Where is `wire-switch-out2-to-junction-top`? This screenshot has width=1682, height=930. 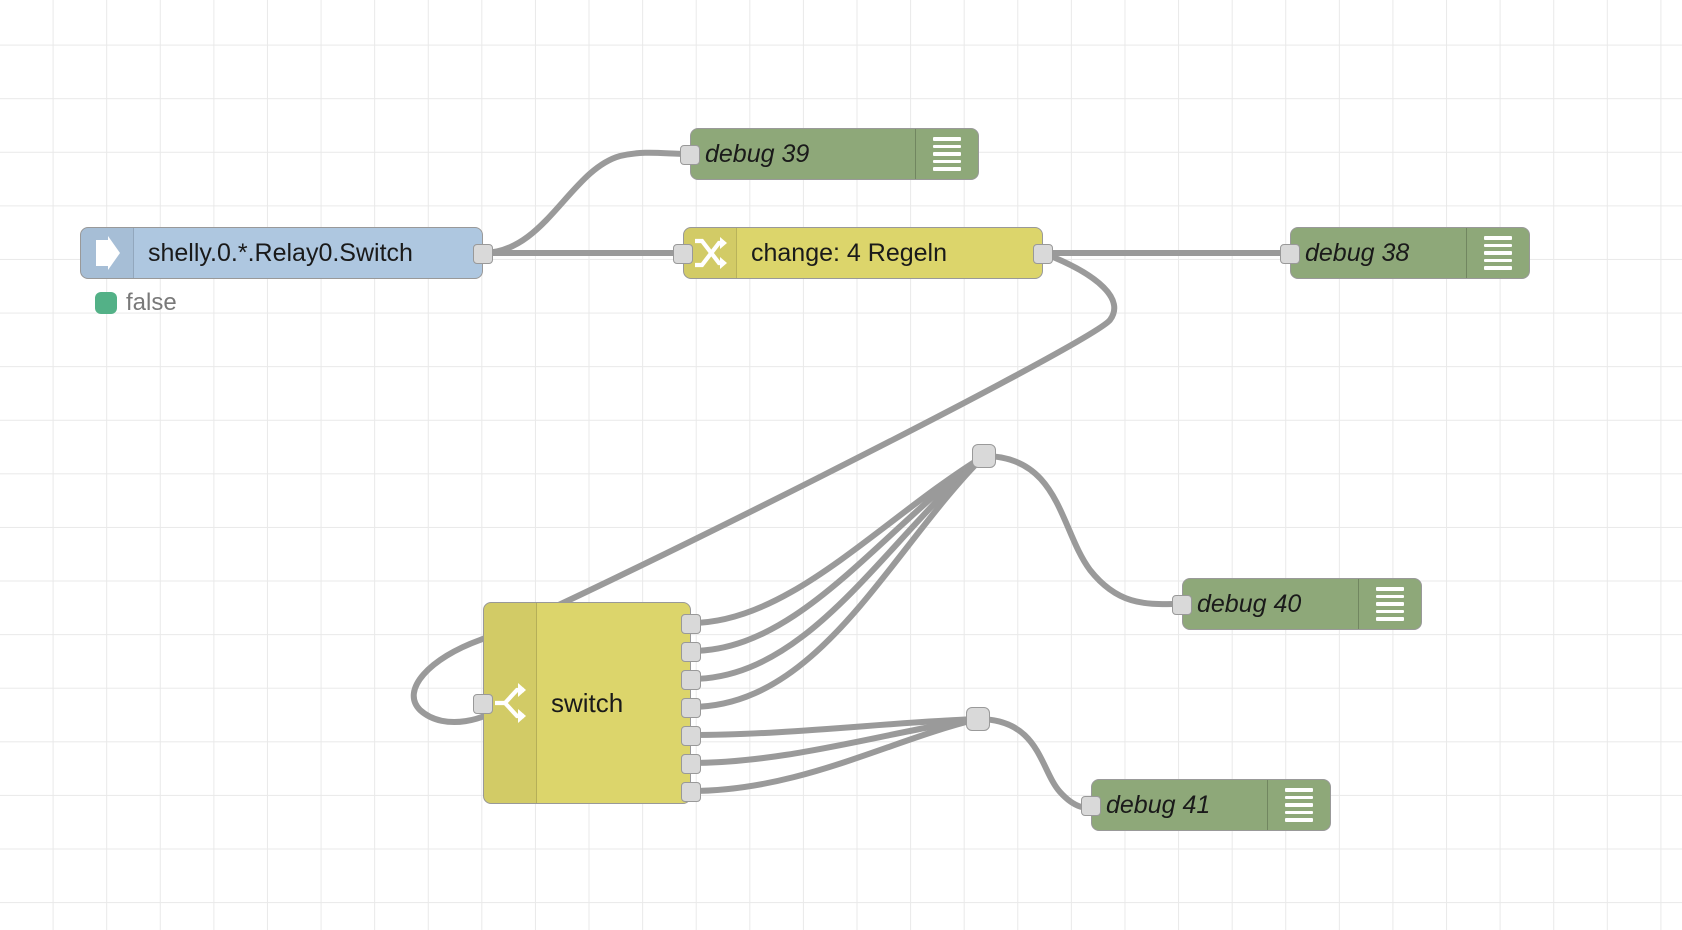
wire-switch-out2-to-junction-top is located at coordinates (837, 553).